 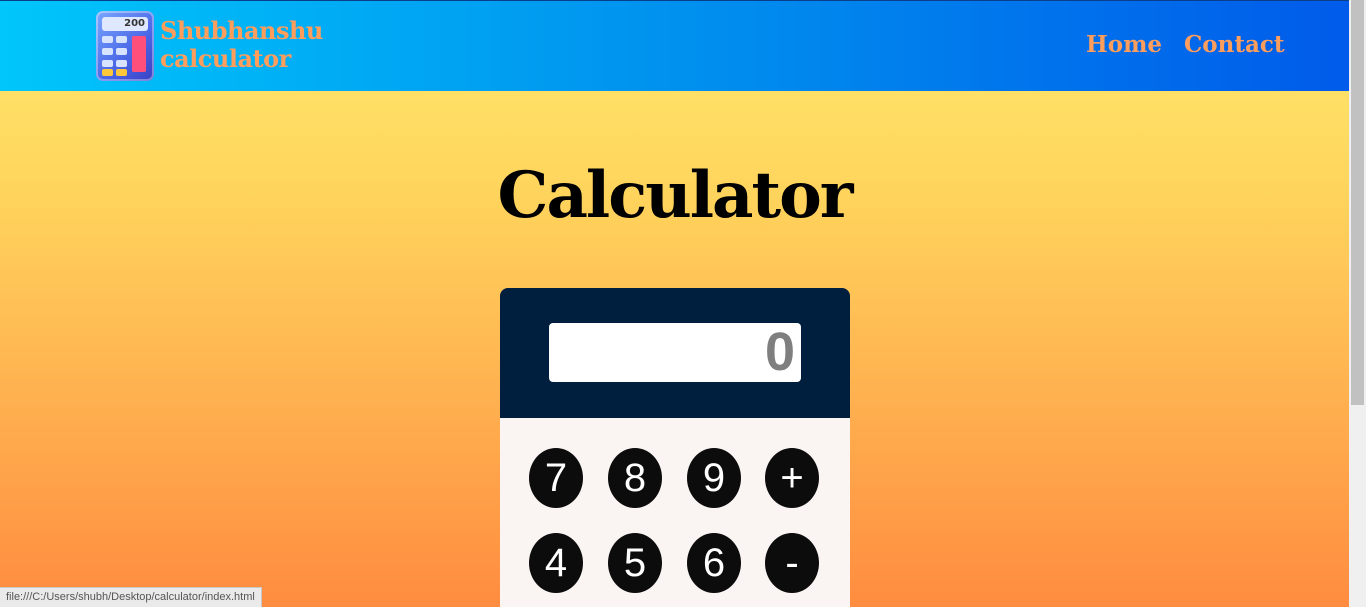 What do you see at coordinates (714, 563) in the screenshot?
I see `key-6: 6` at bounding box center [714, 563].